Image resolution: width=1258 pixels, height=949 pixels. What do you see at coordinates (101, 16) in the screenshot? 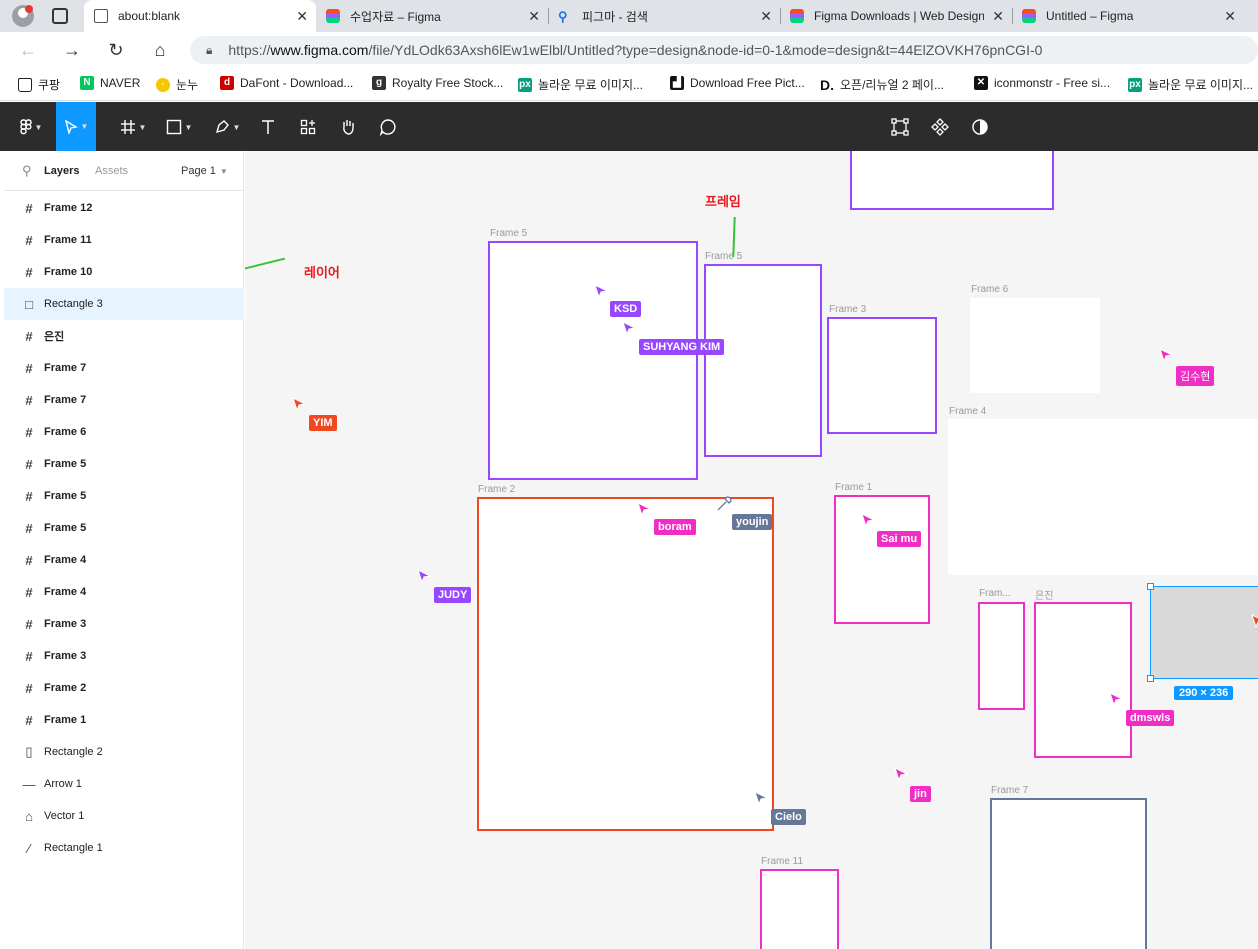
I see `page-icon` at bounding box center [101, 16].